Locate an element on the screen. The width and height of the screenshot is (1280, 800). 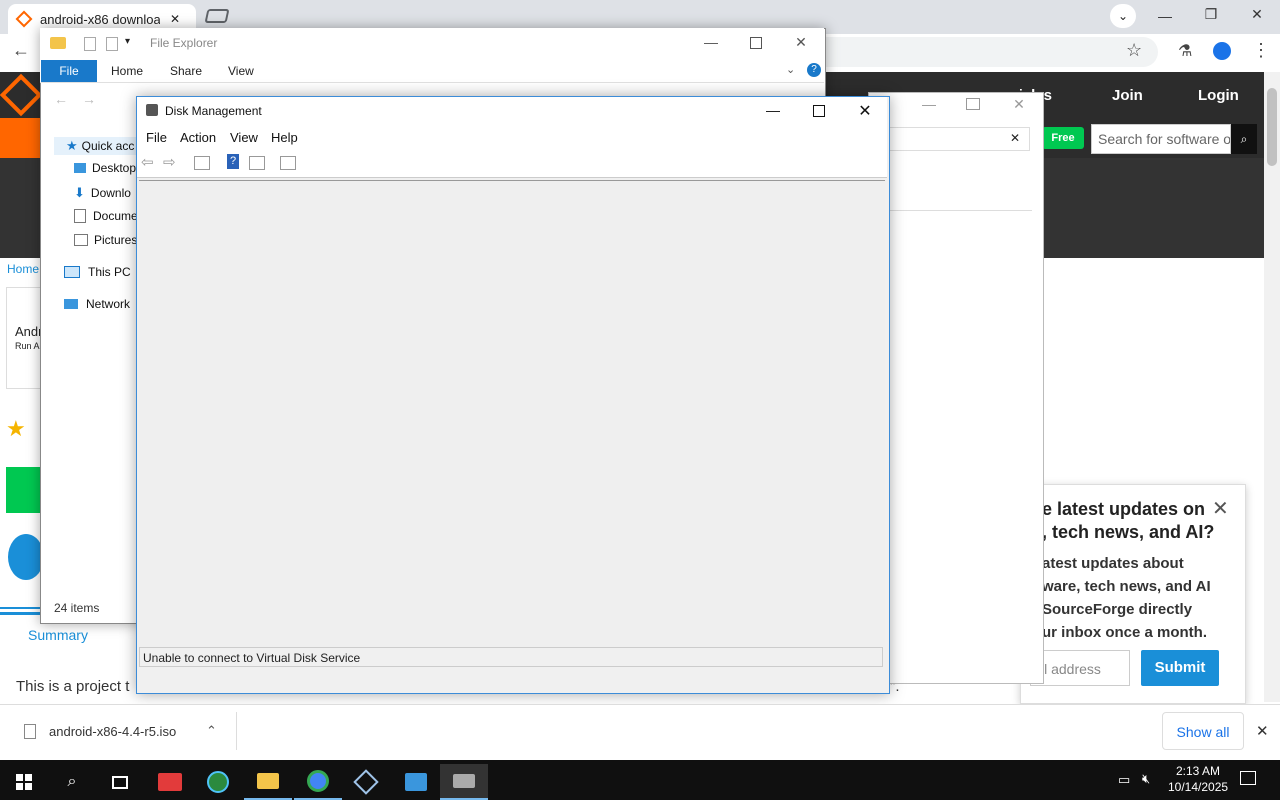
bg-window-maximize is located at coordinates (973, 104).